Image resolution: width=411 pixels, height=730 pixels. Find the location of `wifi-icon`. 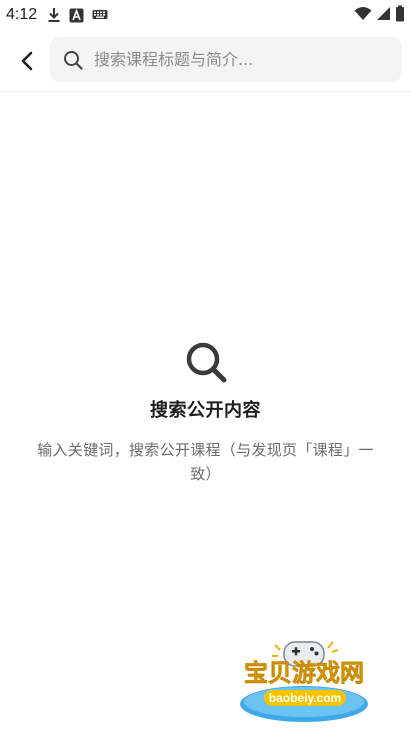

wifi-icon is located at coordinates (363, 15).